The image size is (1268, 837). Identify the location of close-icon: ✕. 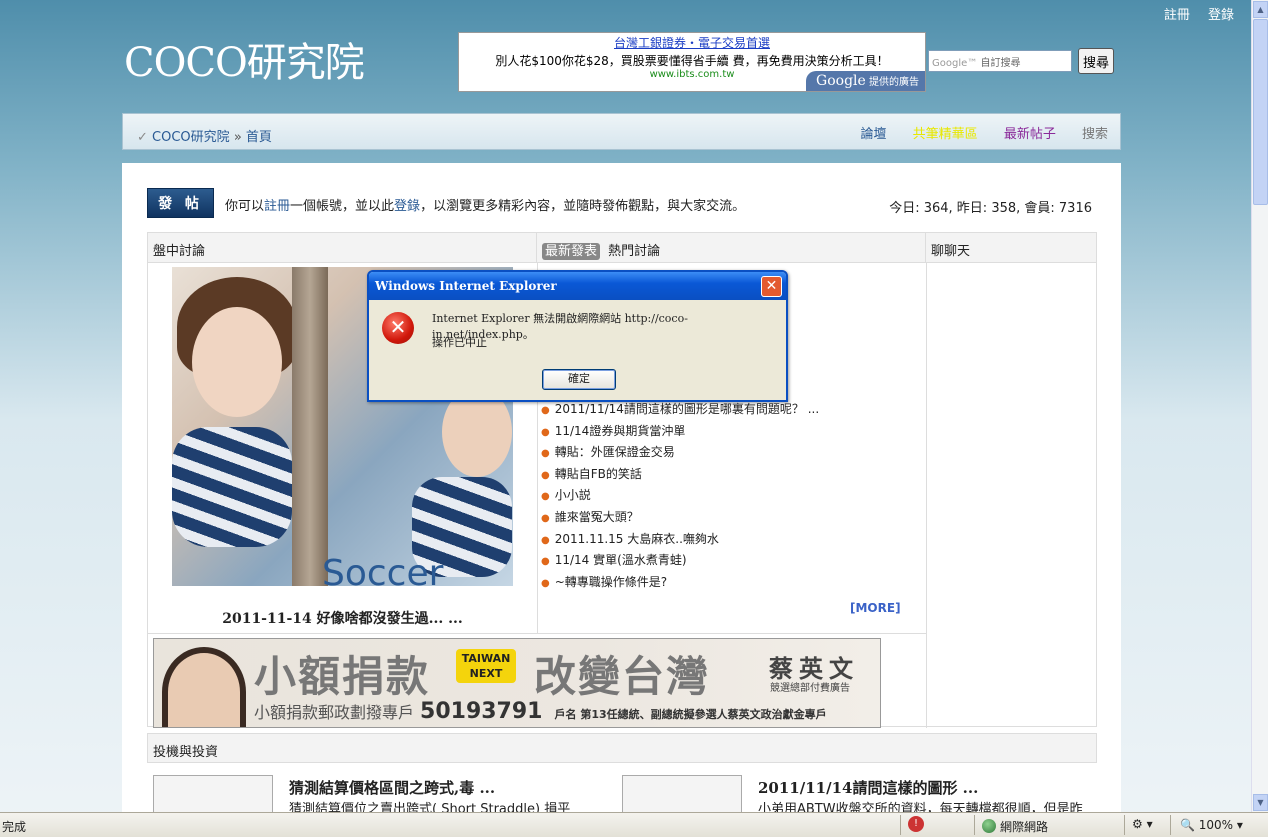
(771, 286).